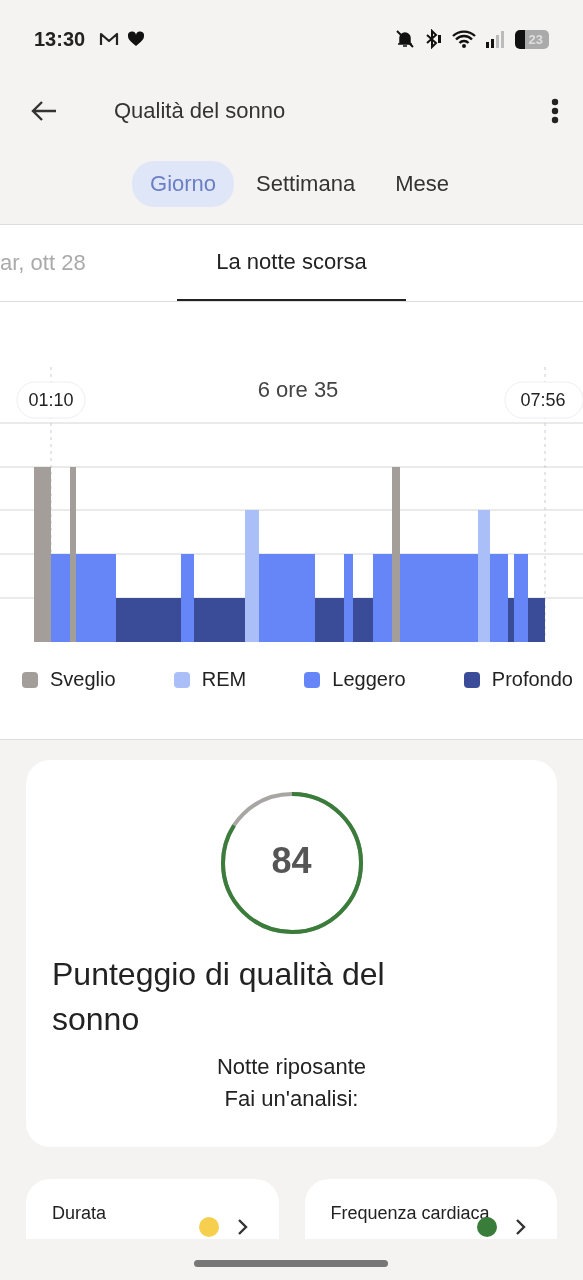  I want to click on score-summary: Notte riposante, so click(291, 1067).